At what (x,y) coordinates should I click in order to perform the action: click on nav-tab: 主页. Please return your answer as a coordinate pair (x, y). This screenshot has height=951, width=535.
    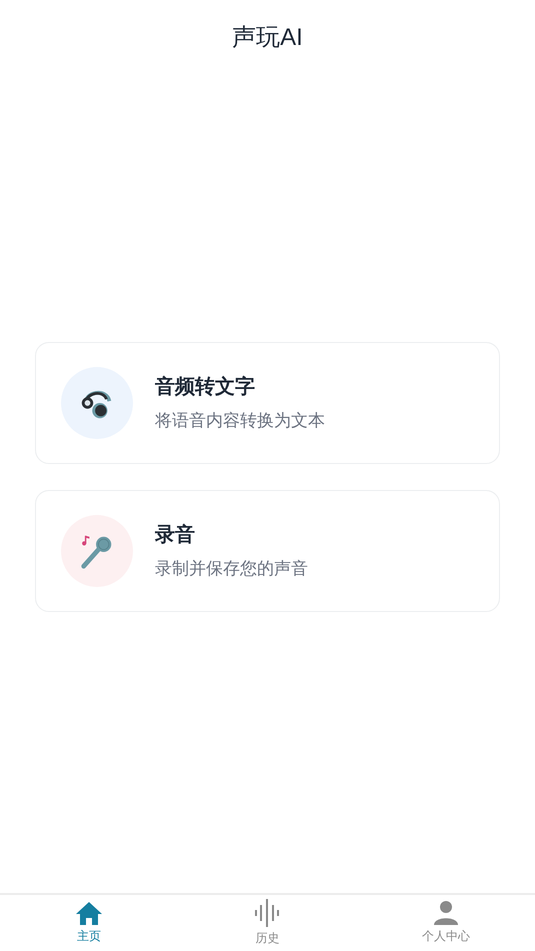
    Looking at the image, I should click on (89, 923).